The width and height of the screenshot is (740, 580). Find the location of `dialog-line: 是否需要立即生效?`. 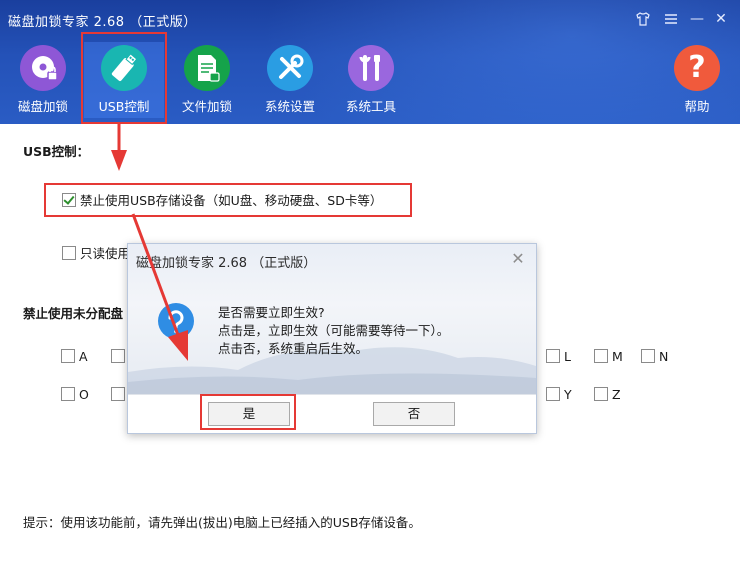

dialog-line: 是否需要立即生效? is located at coordinates (271, 312).